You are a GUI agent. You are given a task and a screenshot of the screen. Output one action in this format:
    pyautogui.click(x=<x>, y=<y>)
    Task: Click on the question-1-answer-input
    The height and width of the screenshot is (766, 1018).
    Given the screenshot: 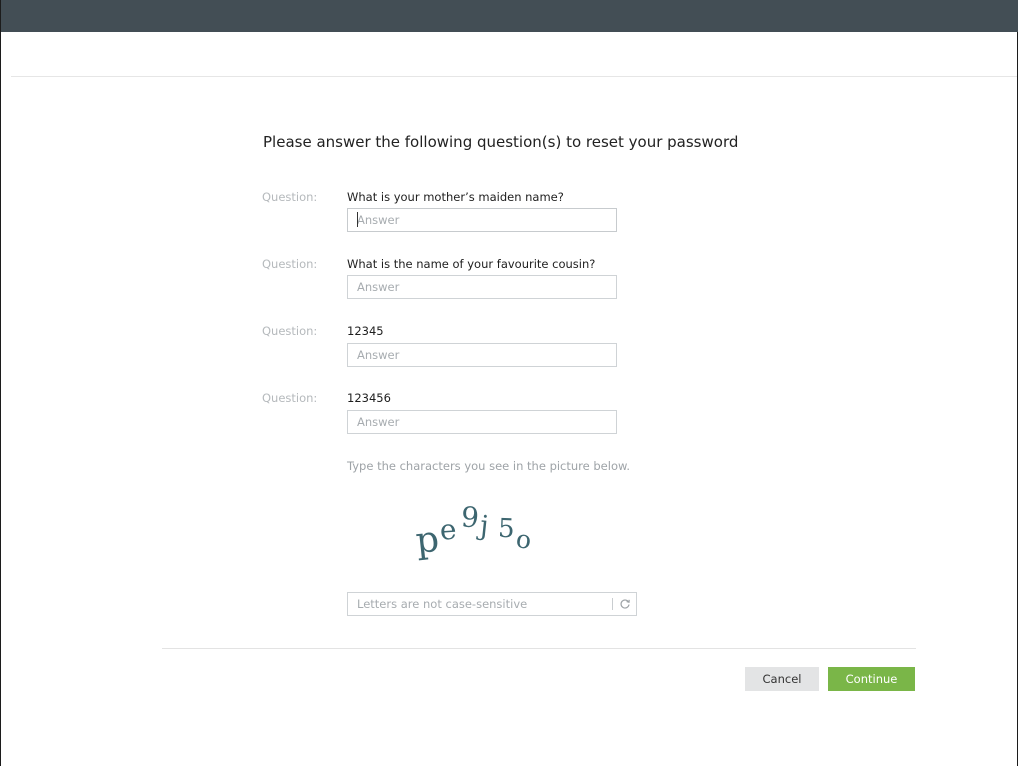 What is the action you would take?
    pyautogui.click(x=482, y=220)
    